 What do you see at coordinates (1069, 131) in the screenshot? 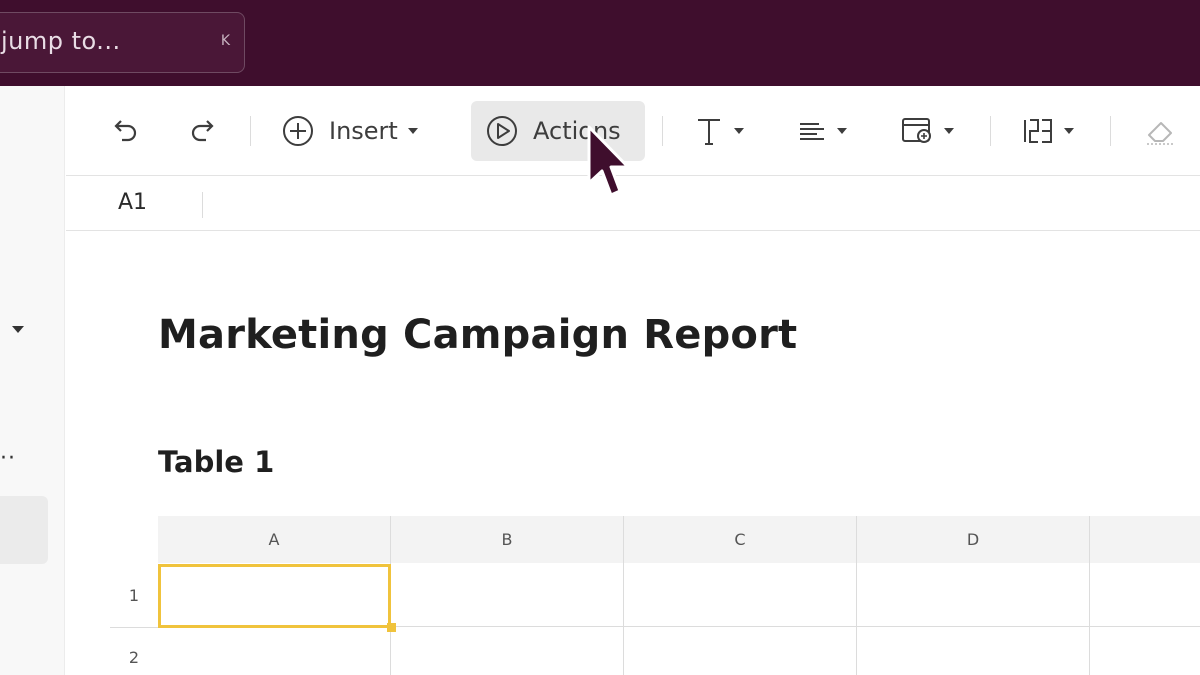
I see `number-format-caret-icon` at bounding box center [1069, 131].